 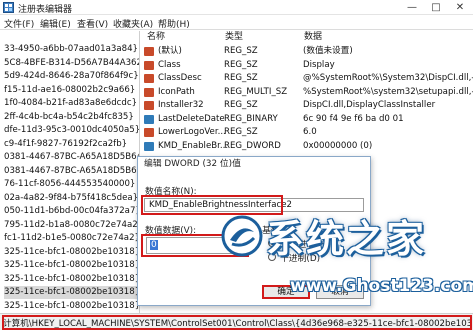 I want to click on menu-bar: 文件(F) 编辑(E) 查看(V) 收藏夹(A) 帮助(H), so click(x=236, y=22).